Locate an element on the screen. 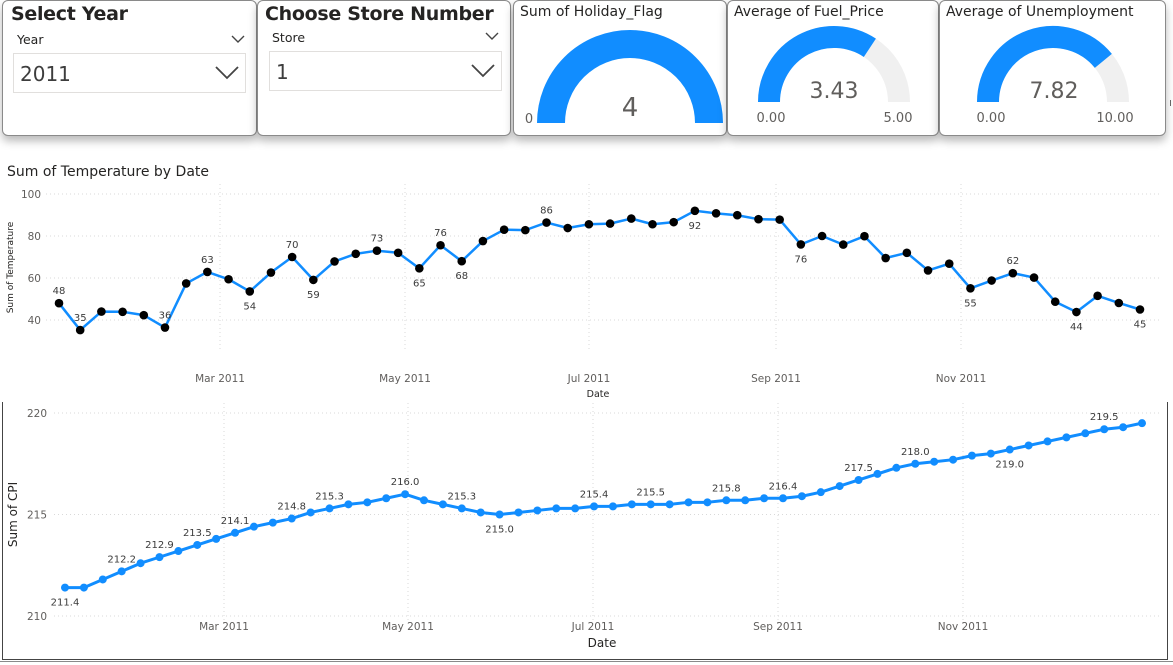  x-tick-label: Jul 2011 is located at coordinates (589, 379).